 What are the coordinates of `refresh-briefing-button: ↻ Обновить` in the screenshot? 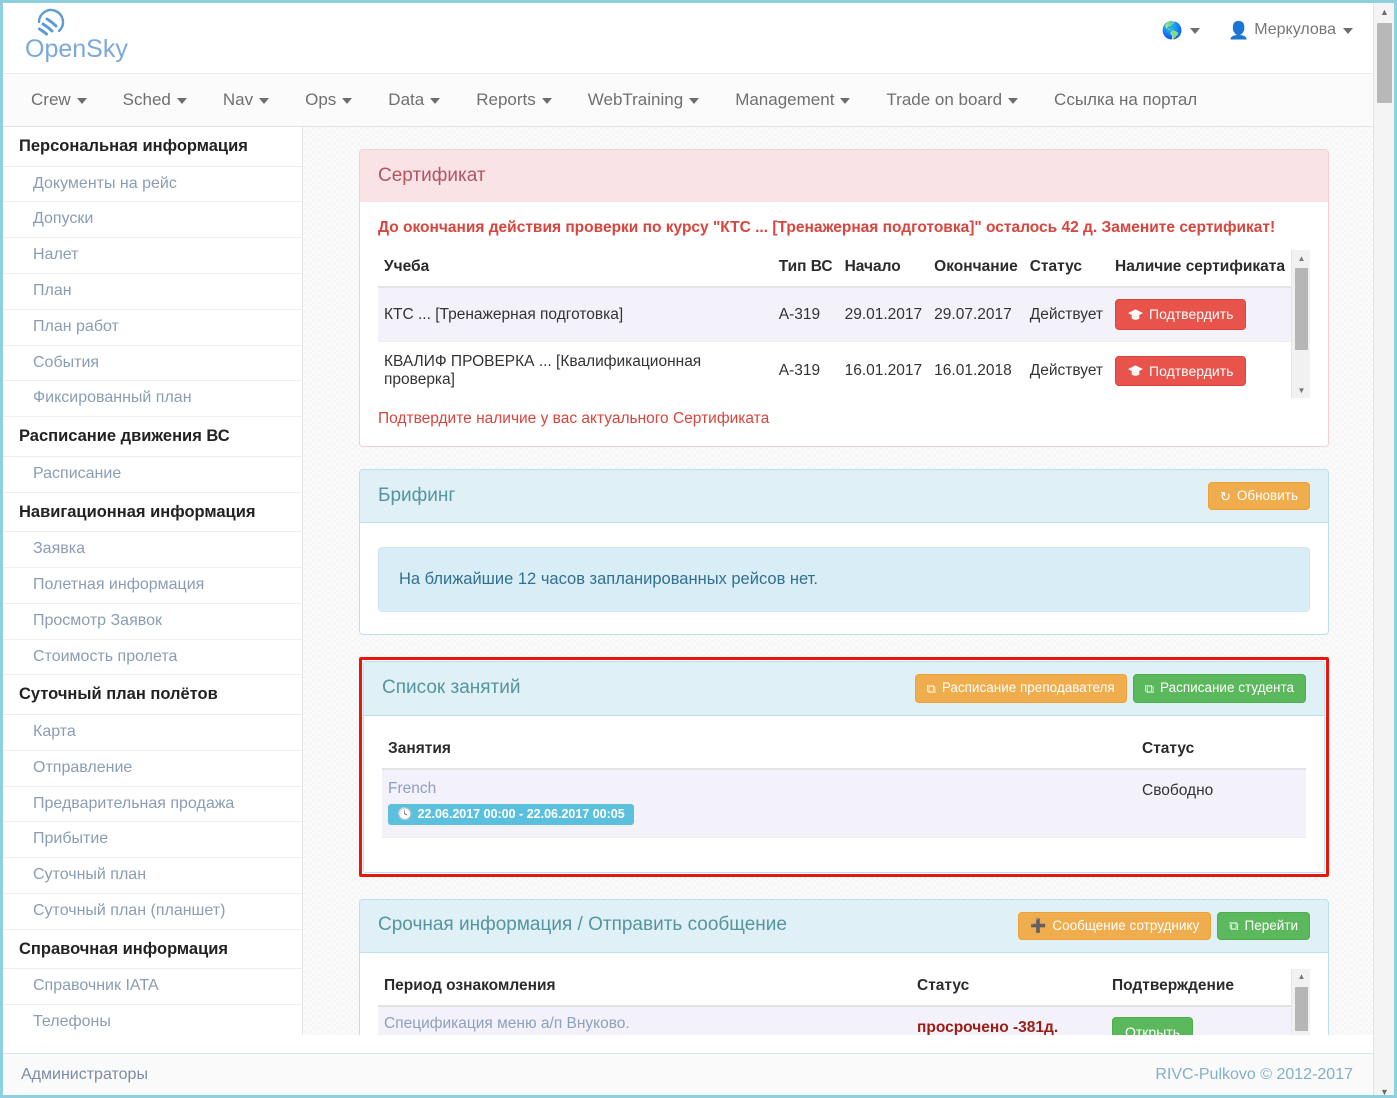 It's located at (1258, 496).